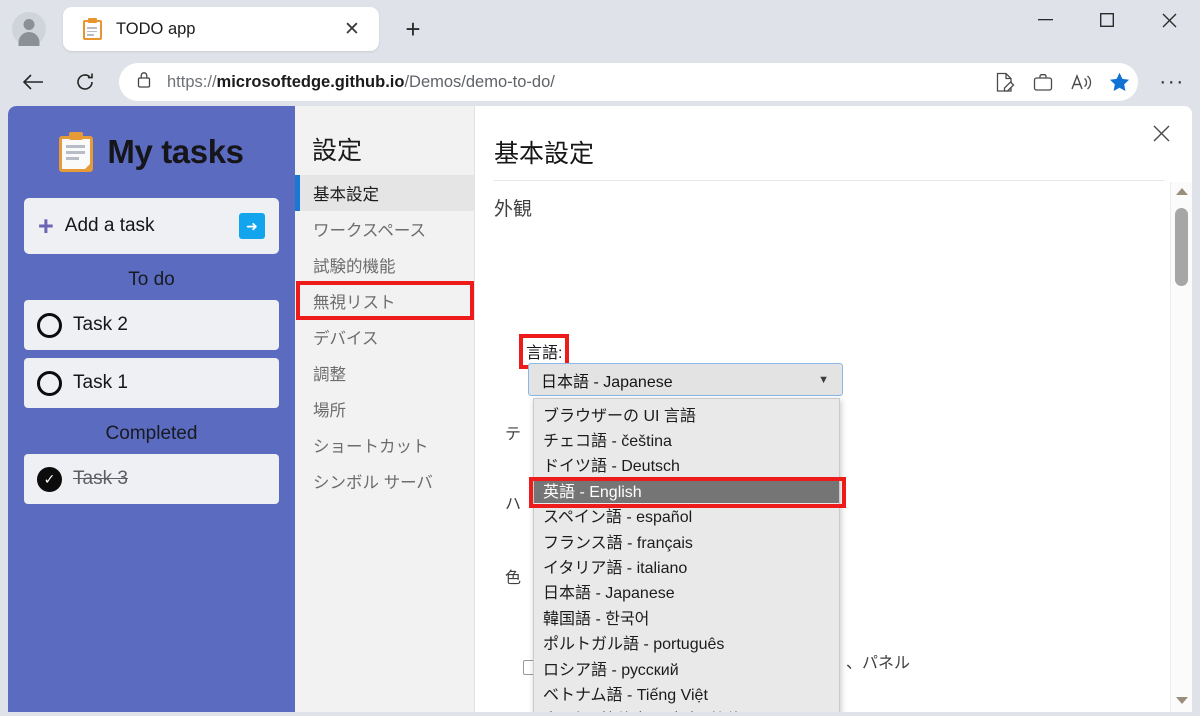 This screenshot has height=716, width=1200. What do you see at coordinates (544, 154) in the screenshot?
I see `page-title: 基本設定` at bounding box center [544, 154].